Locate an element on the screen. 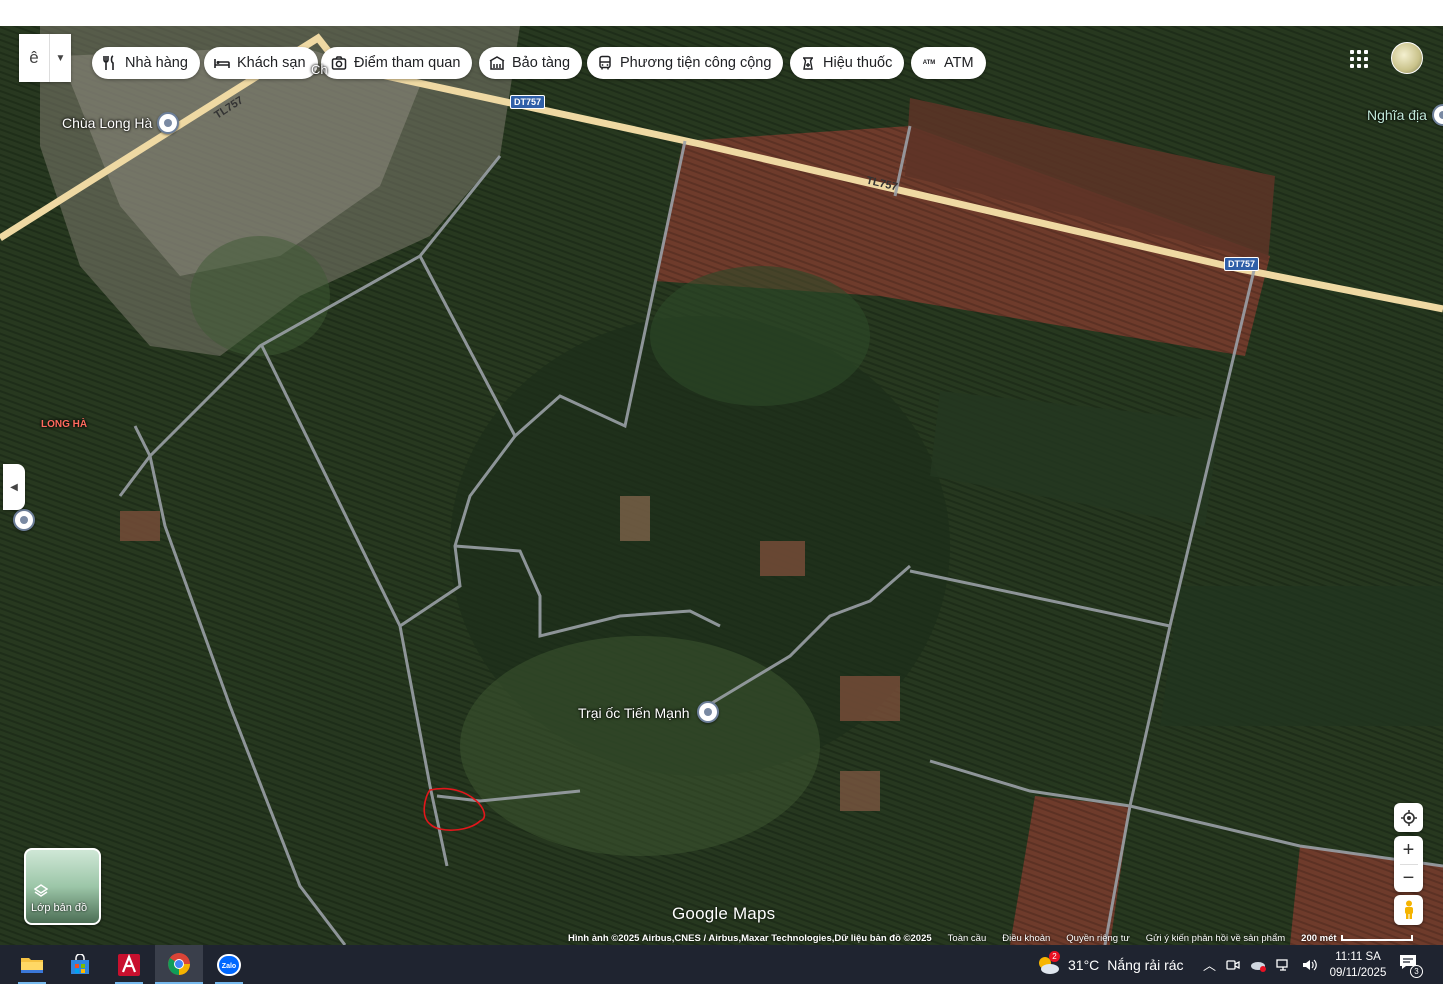  privacy-link: Quyền riêng tư is located at coordinates (1097, 938).